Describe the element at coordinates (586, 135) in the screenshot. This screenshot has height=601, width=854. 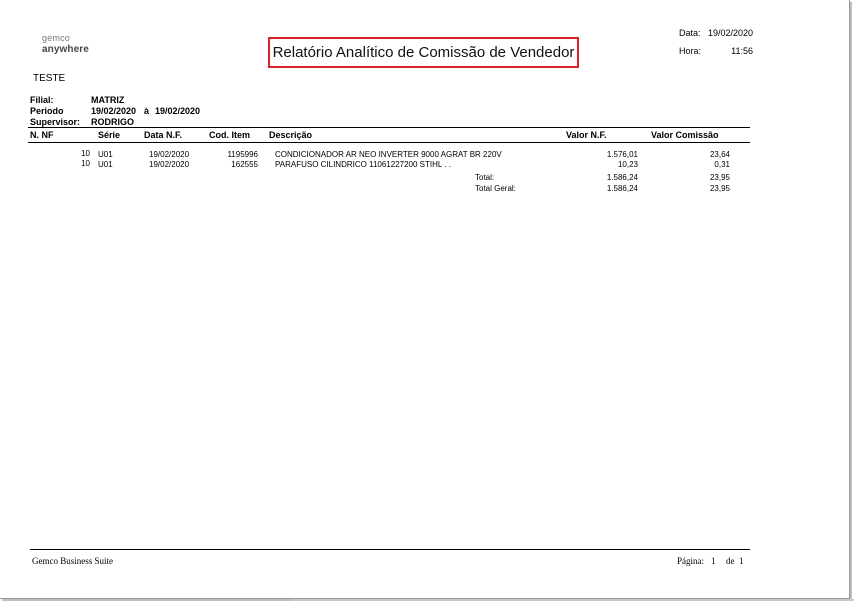
I see `col-valor-nf: Valor N.F.` at that location.